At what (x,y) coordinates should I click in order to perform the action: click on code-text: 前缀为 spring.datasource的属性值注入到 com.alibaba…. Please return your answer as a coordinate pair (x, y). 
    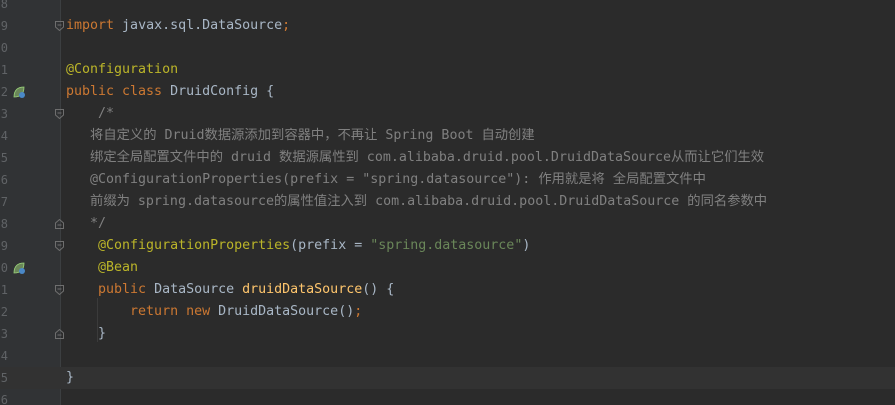
    Looking at the image, I should click on (416, 202).